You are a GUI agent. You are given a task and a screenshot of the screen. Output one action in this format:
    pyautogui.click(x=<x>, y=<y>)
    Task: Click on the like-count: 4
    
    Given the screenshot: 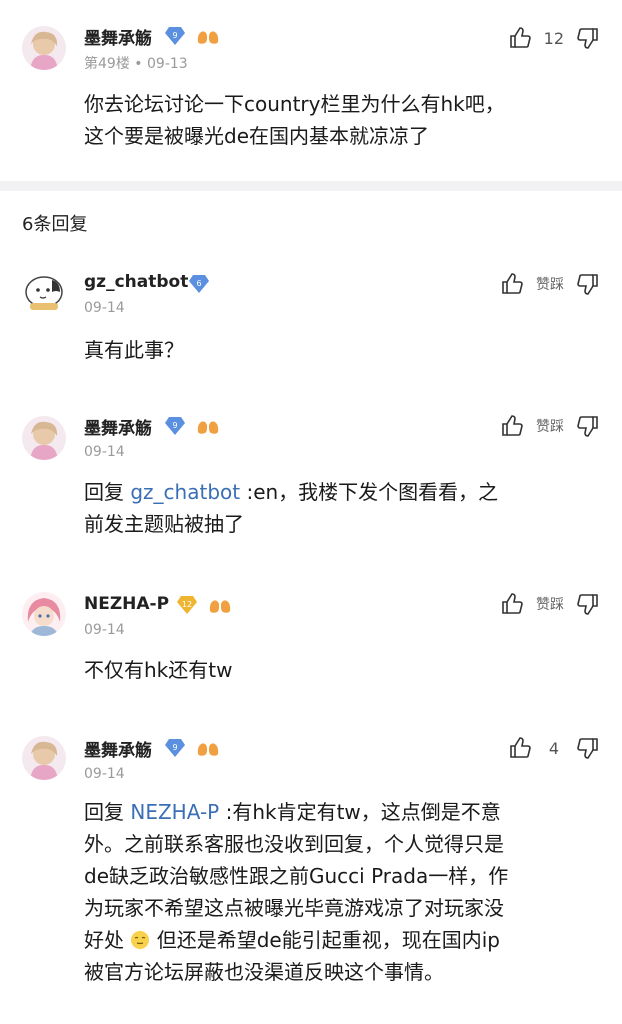 What is the action you would take?
    pyautogui.click(x=554, y=748)
    